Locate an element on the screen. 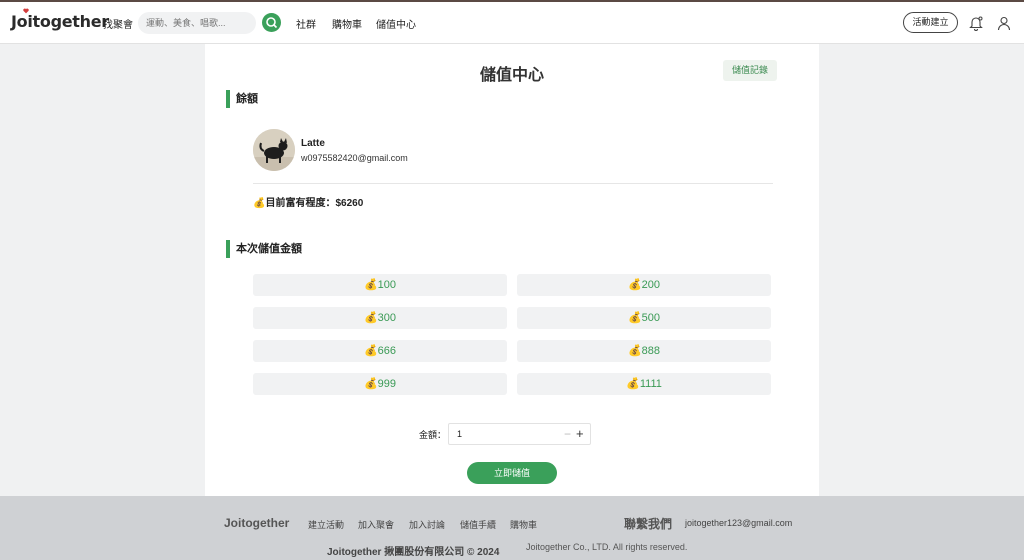 The image size is (1024, 560). nav-topup-center: 儲值中心 is located at coordinates (396, 23).